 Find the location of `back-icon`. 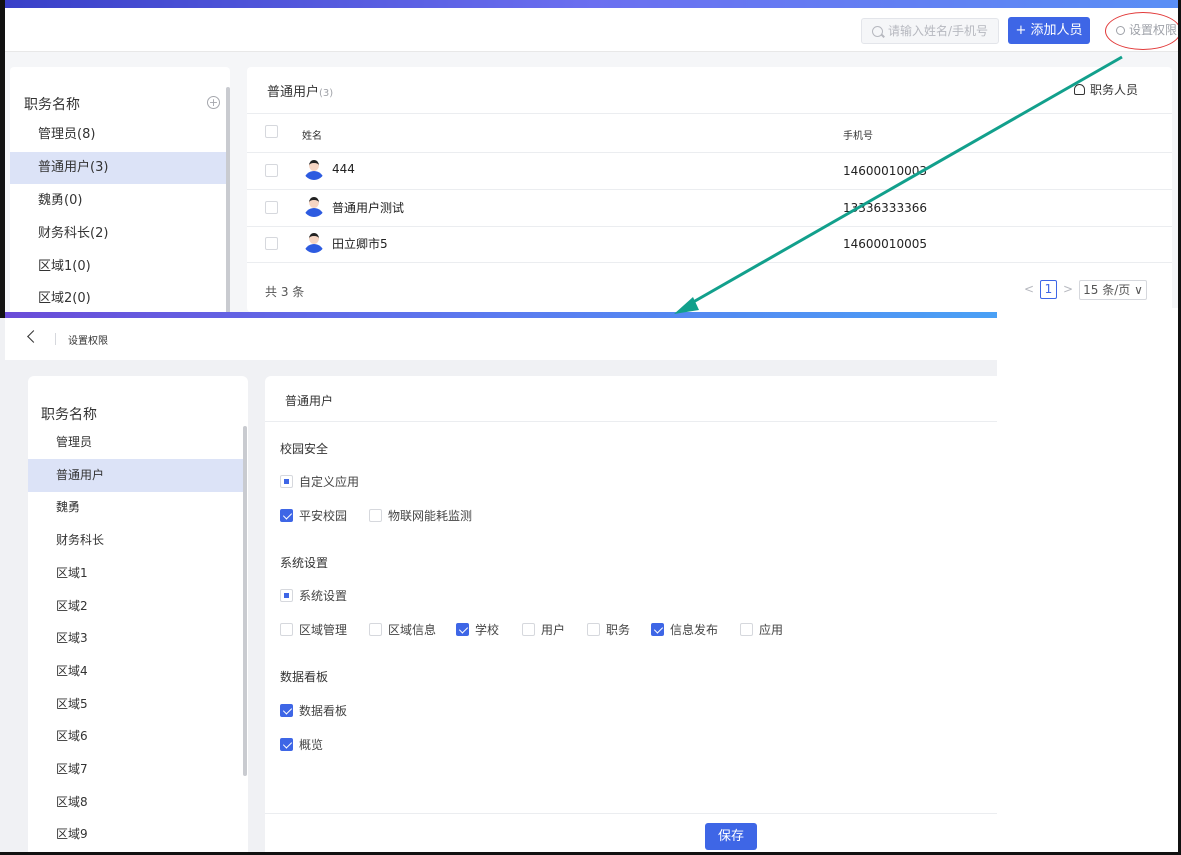

back-icon is located at coordinates (33, 336).